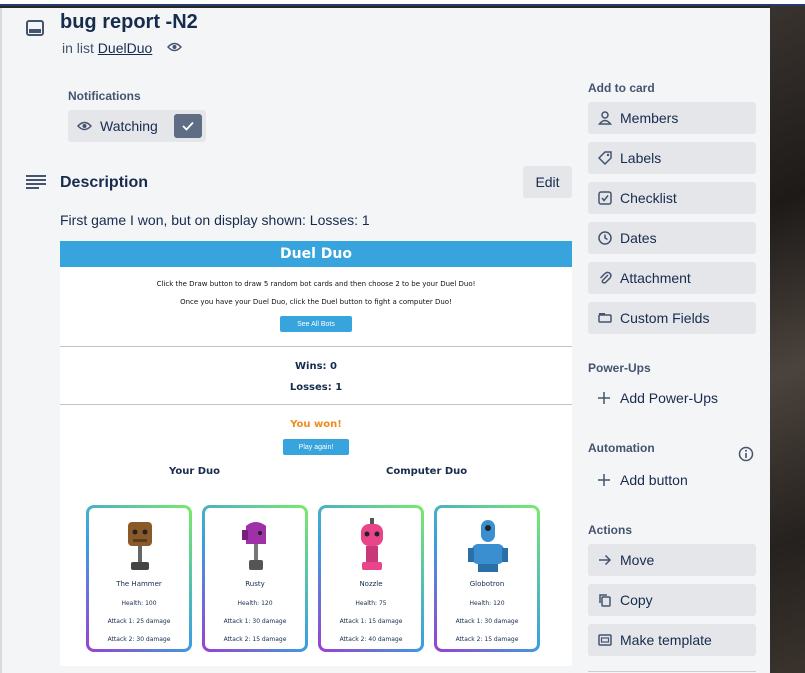 The height and width of the screenshot is (673, 805). I want to click on see-all-bots-button: See All Bots, so click(316, 324).